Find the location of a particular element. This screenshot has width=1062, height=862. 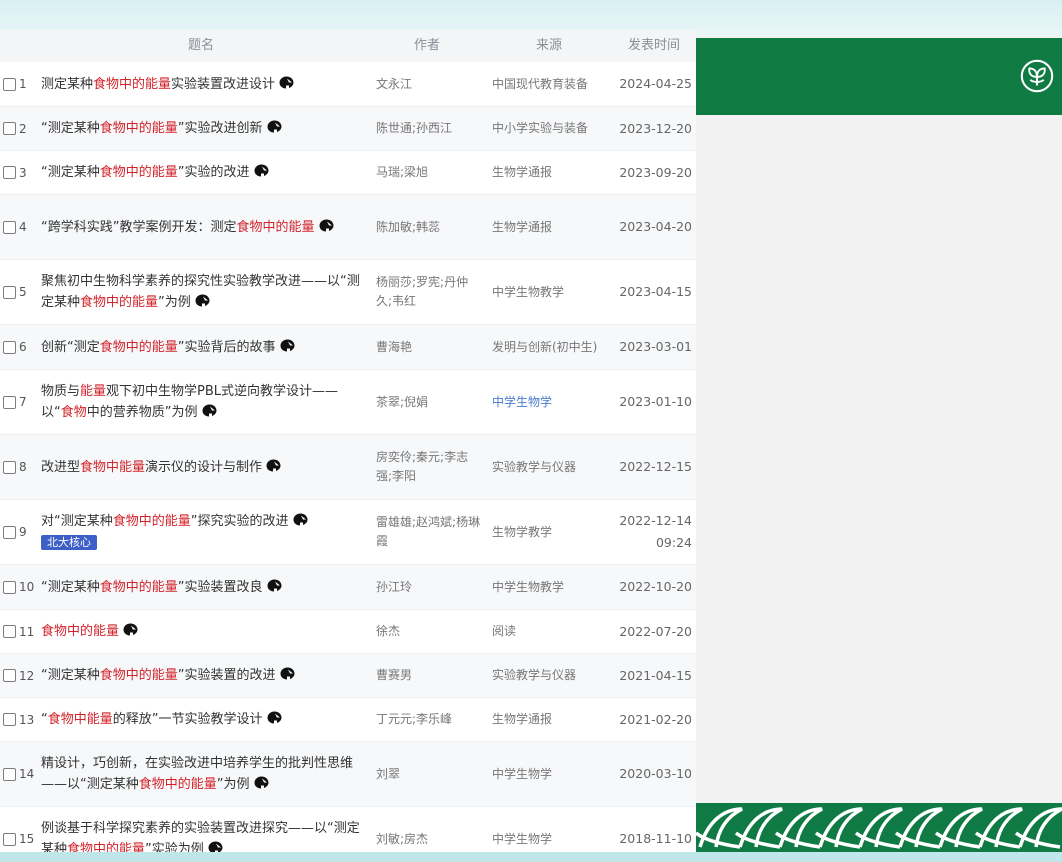

row-select: 11 is located at coordinates (23, 631).